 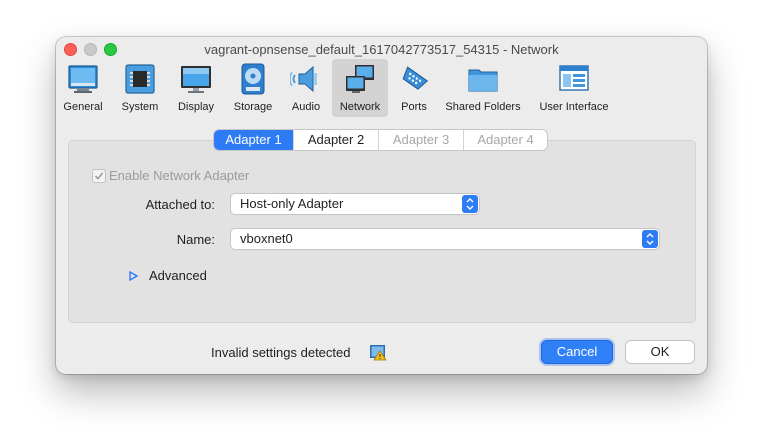 I want to click on toolbar-label: Network, so click(x=360, y=107).